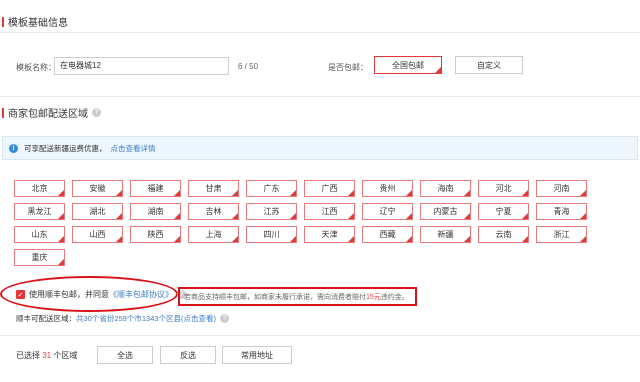 The width and height of the screenshot is (640, 382). Describe the element at coordinates (133, 148) in the screenshot. I see `view-details-link: 点击查看详情` at that location.